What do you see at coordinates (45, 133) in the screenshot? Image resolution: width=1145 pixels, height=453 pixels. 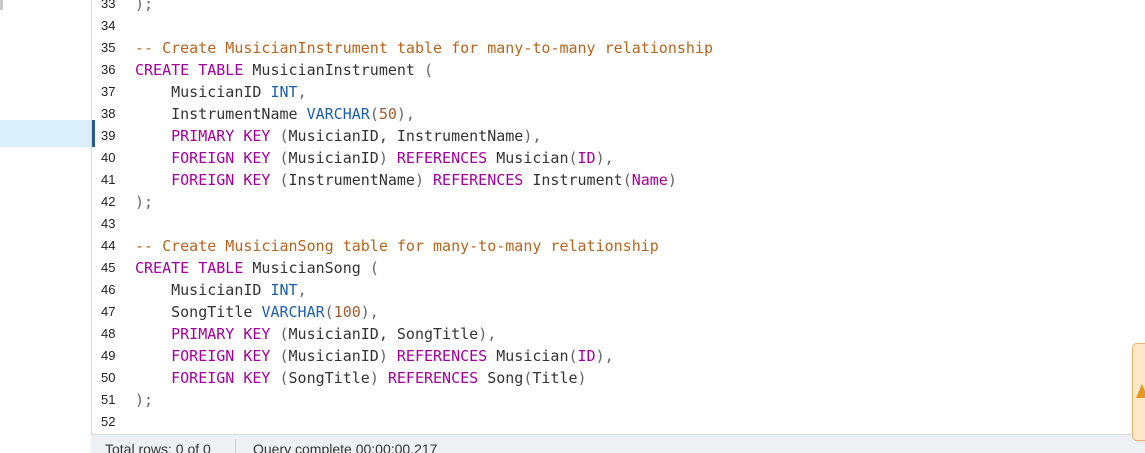 I see `selected-tree-item` at bounding box center [45, 133].